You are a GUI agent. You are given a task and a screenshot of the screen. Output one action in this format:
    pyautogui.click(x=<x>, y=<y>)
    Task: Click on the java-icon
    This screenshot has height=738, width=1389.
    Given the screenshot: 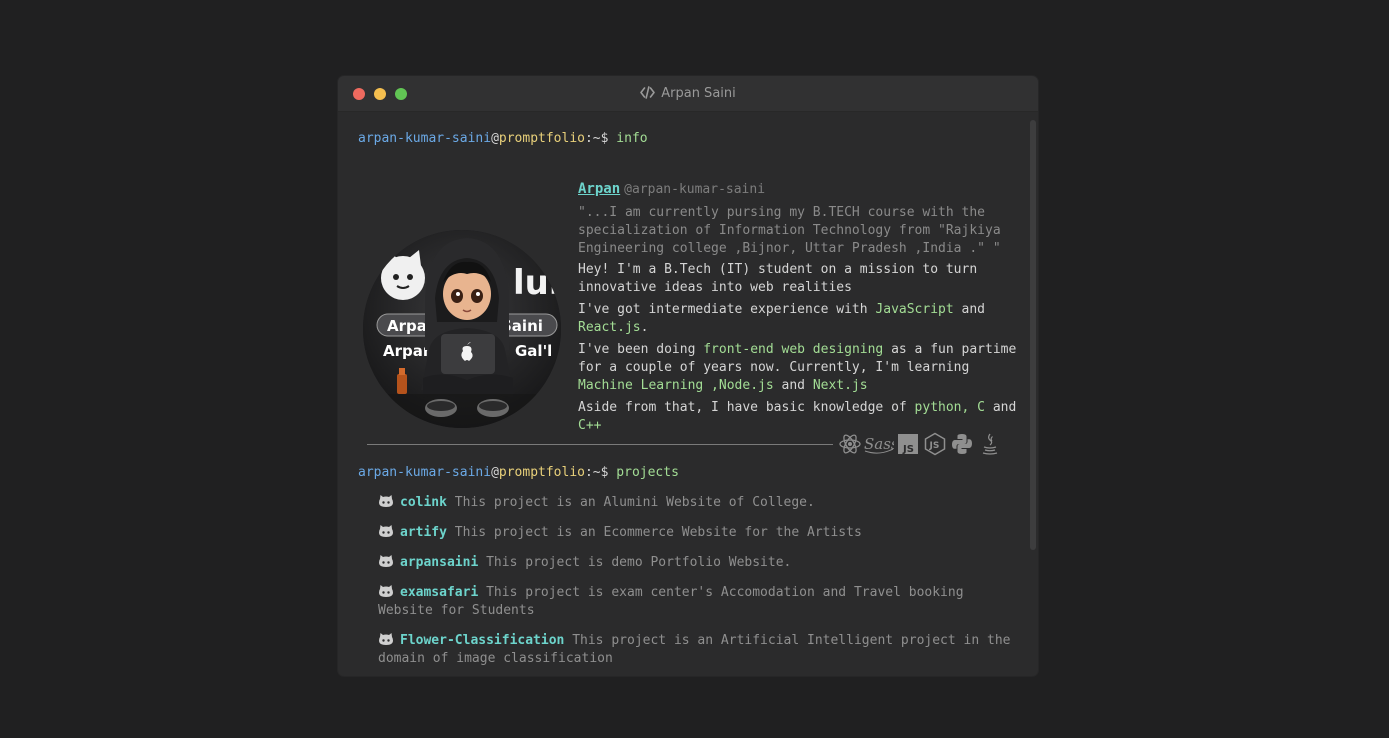 What is the action you would take?
    pyautogui.click(x=990, y=444)
    